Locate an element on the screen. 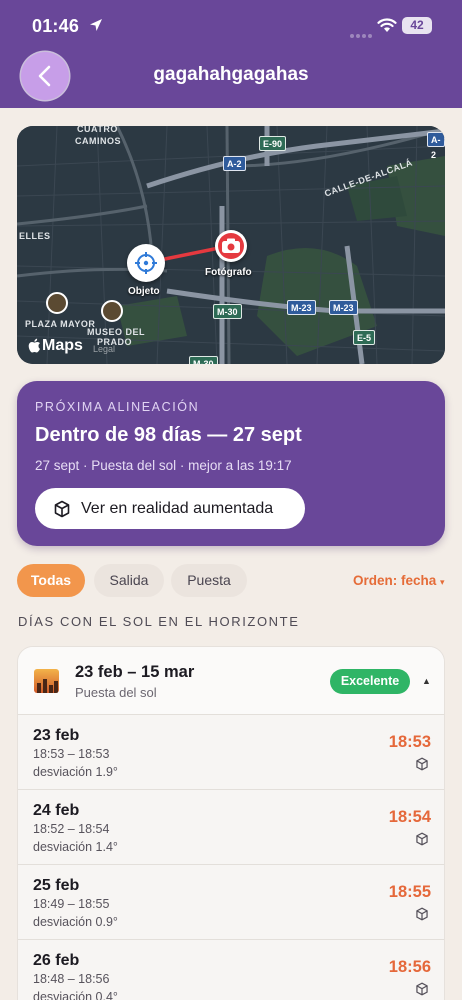 The image size is (462, 1000). museo-prado-poi-icon is located at coordinates (112, 311).